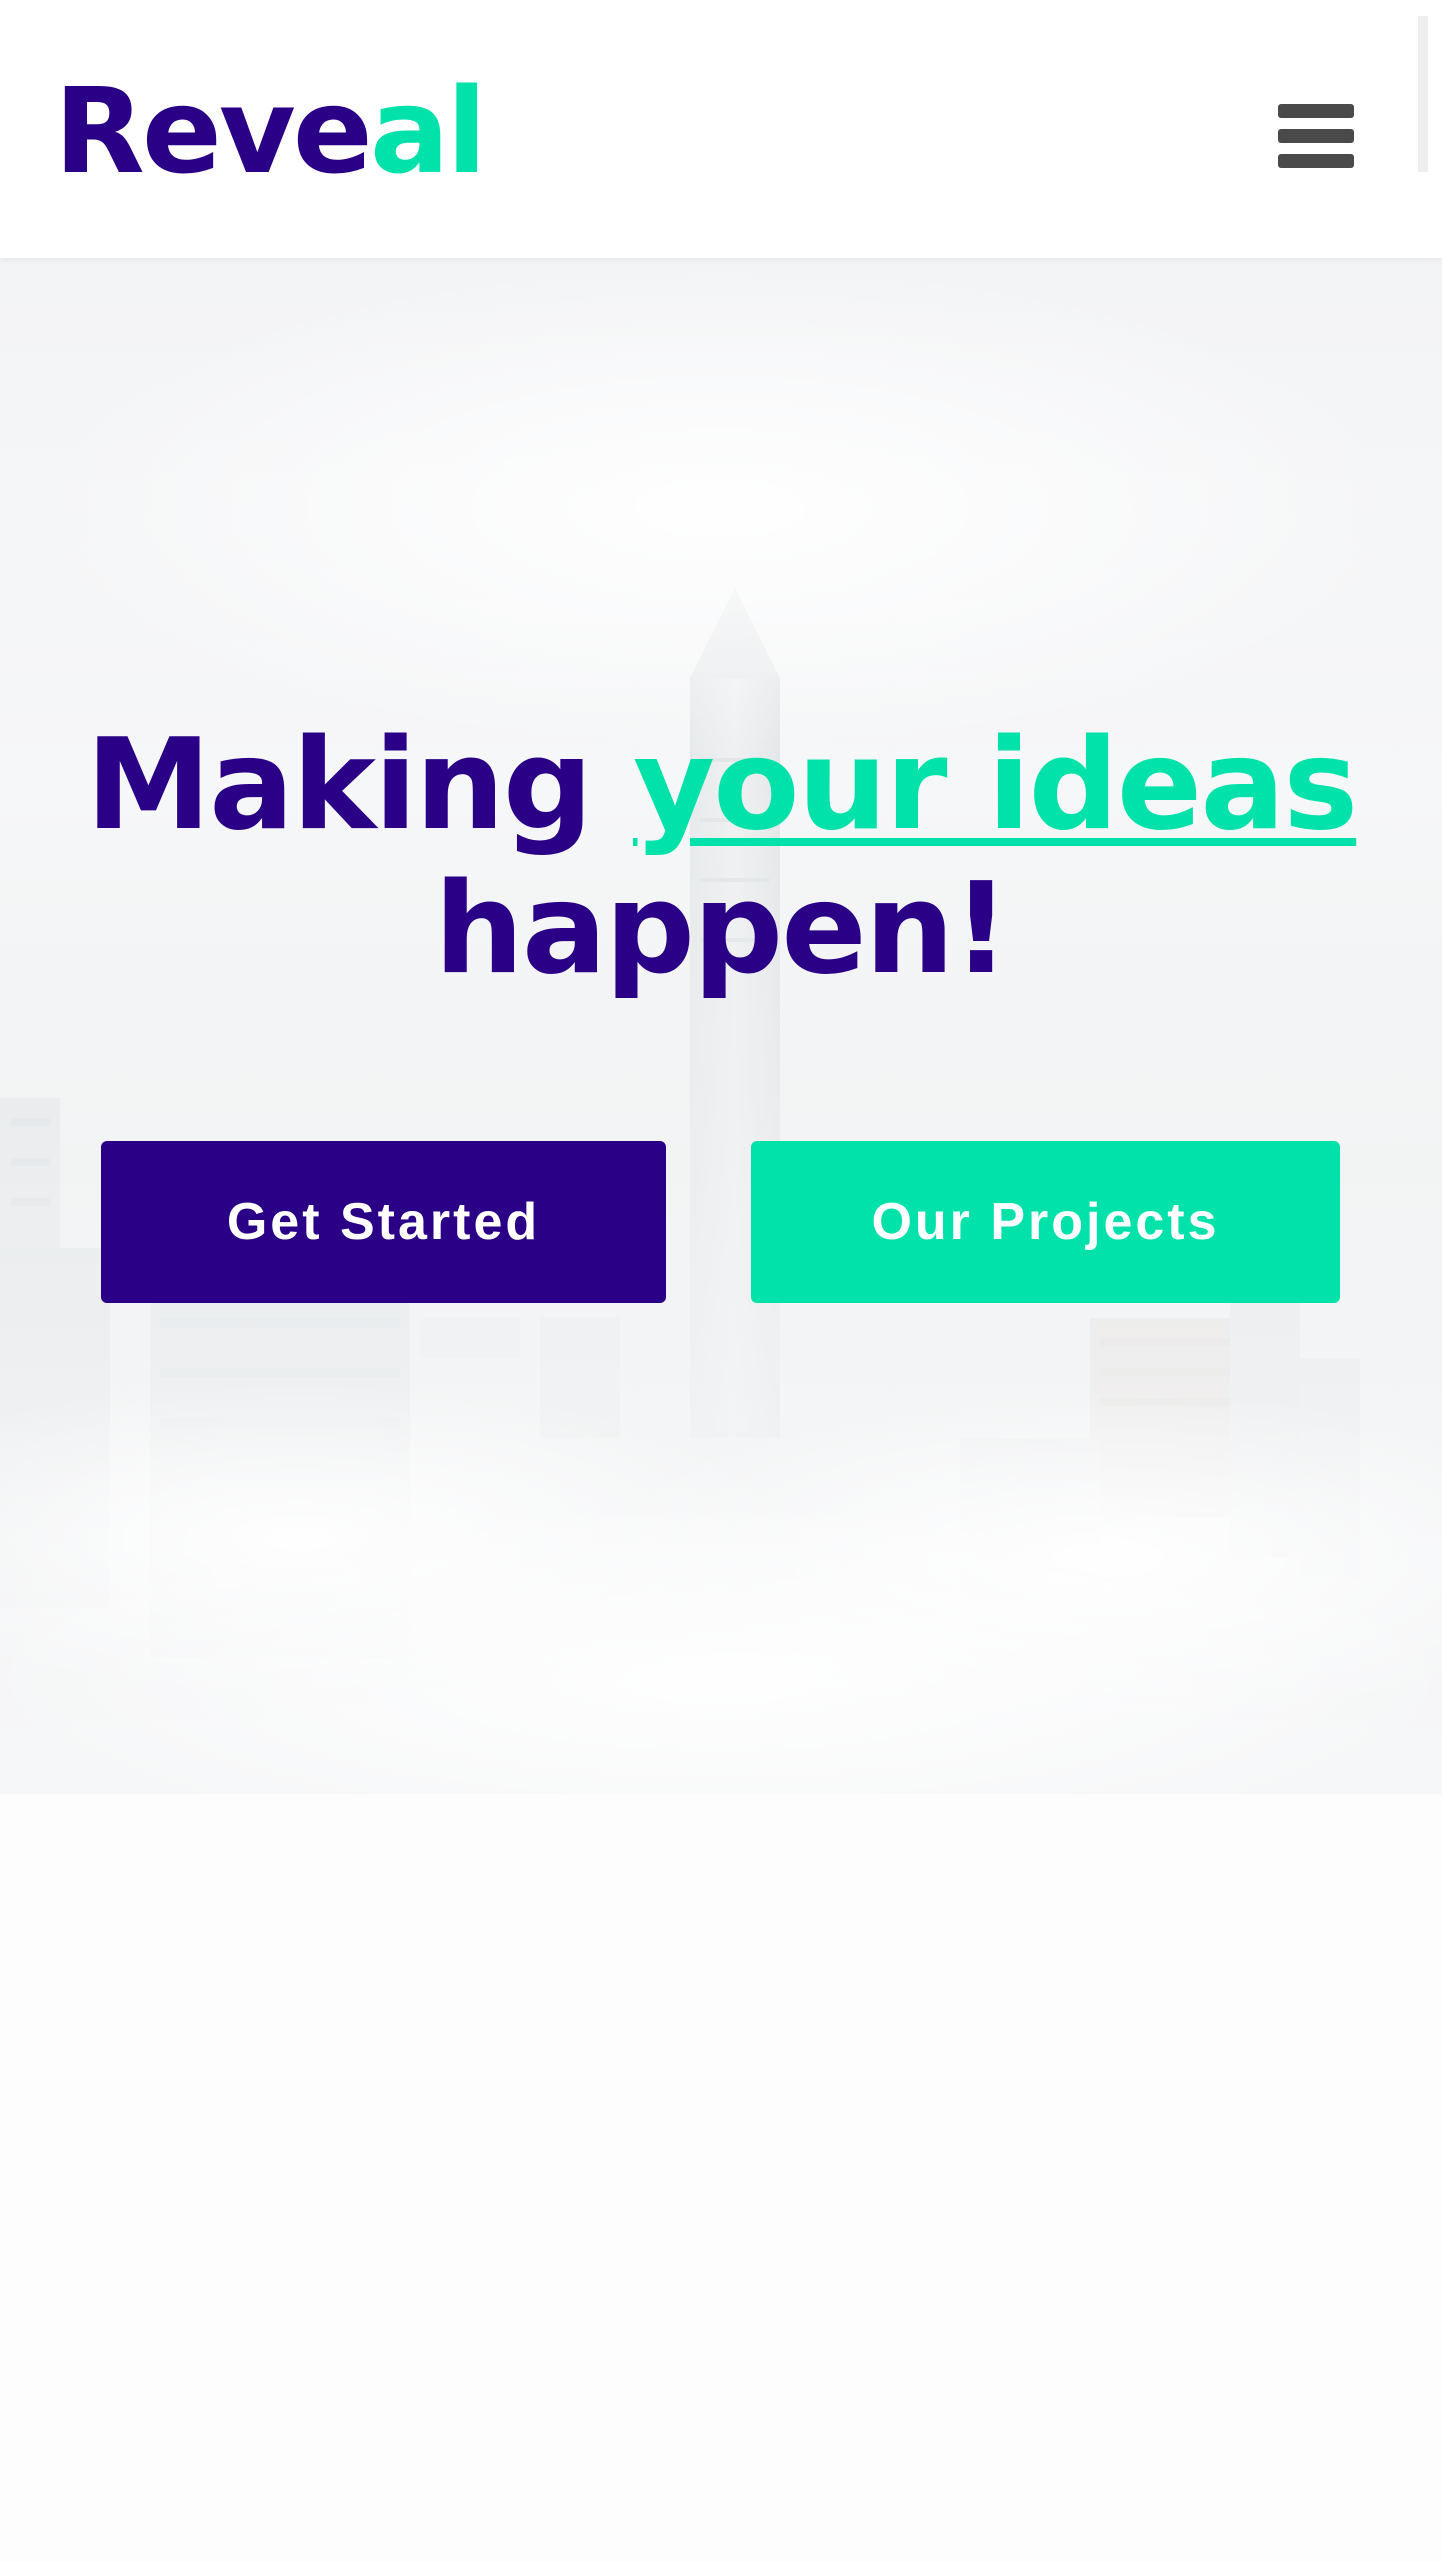 Image resolution: width=1442 pixels, height=2562 pixels. I want to click on logo-text-accent: al, so click(428, 131).